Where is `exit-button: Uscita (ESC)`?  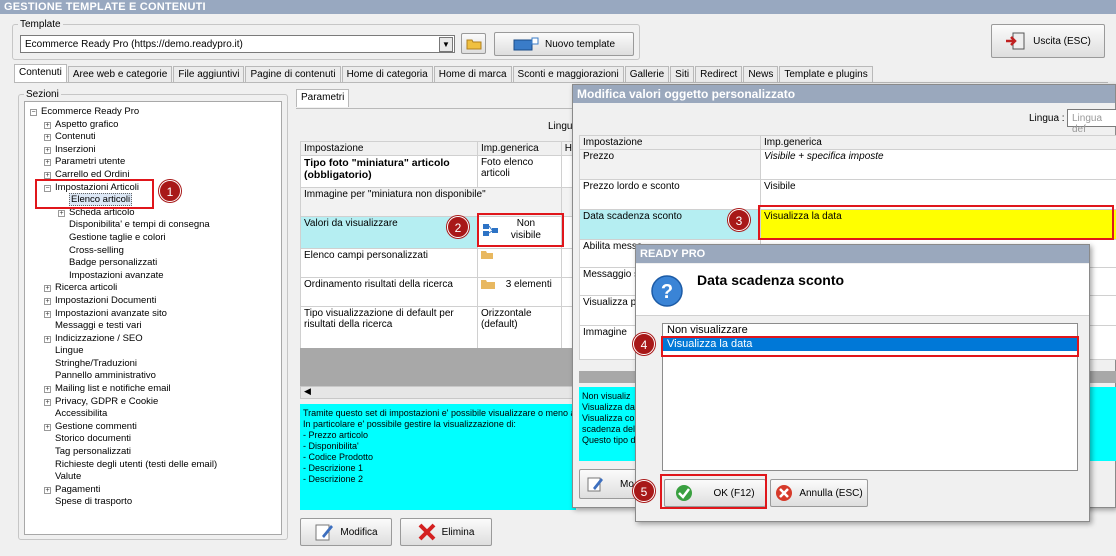
exit-button: Uscita (ESC) is located at coordinates (1048, 41).